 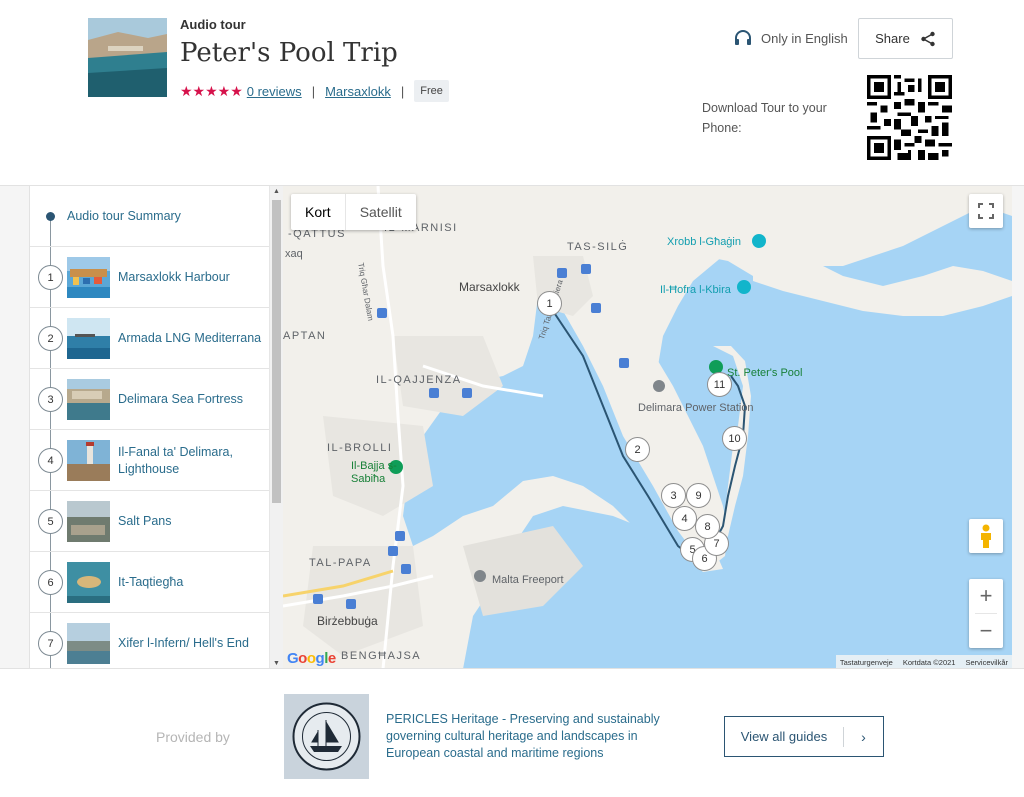 I want to click on reviews-link: 0 reviews, so click(x=274, y=91).